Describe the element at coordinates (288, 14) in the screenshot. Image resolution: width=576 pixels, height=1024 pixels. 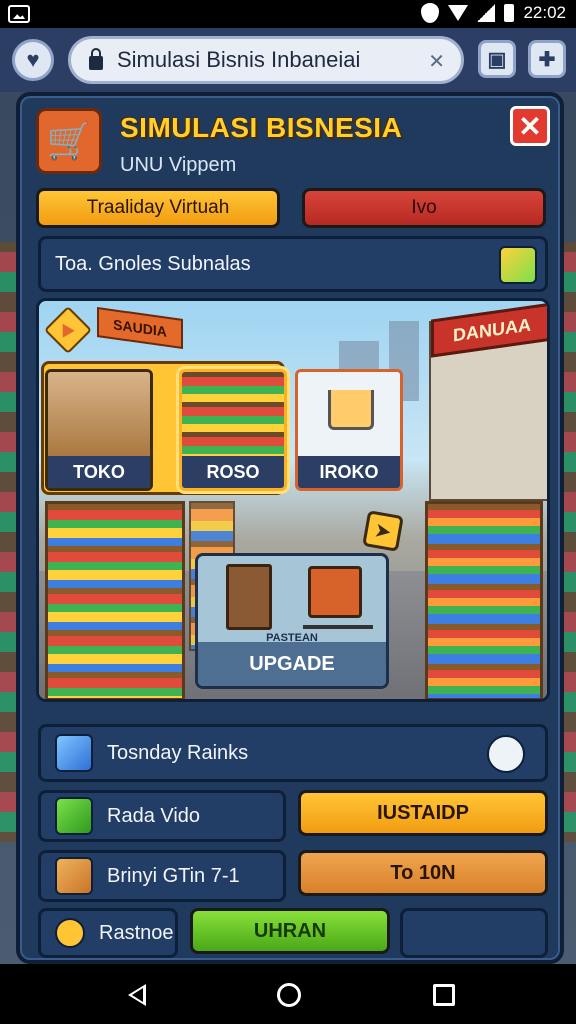
I see `status-bar: 22:02` at that location.